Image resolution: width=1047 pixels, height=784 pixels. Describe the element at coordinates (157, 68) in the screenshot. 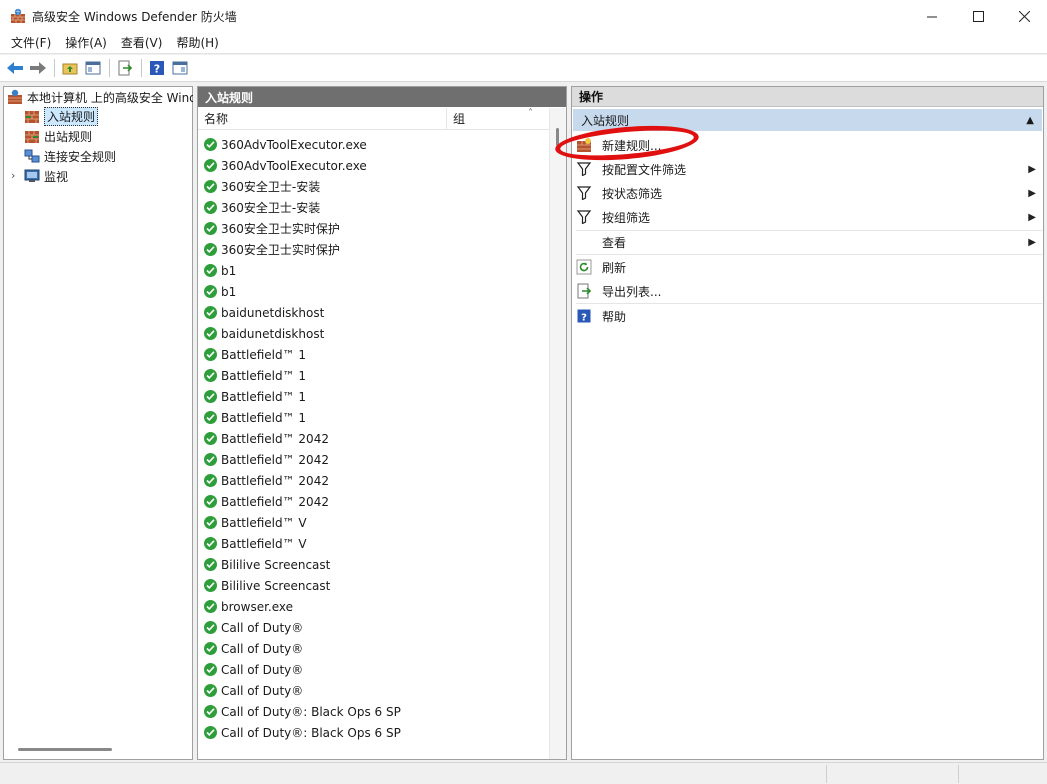

I see `help-button: ?` at that location.